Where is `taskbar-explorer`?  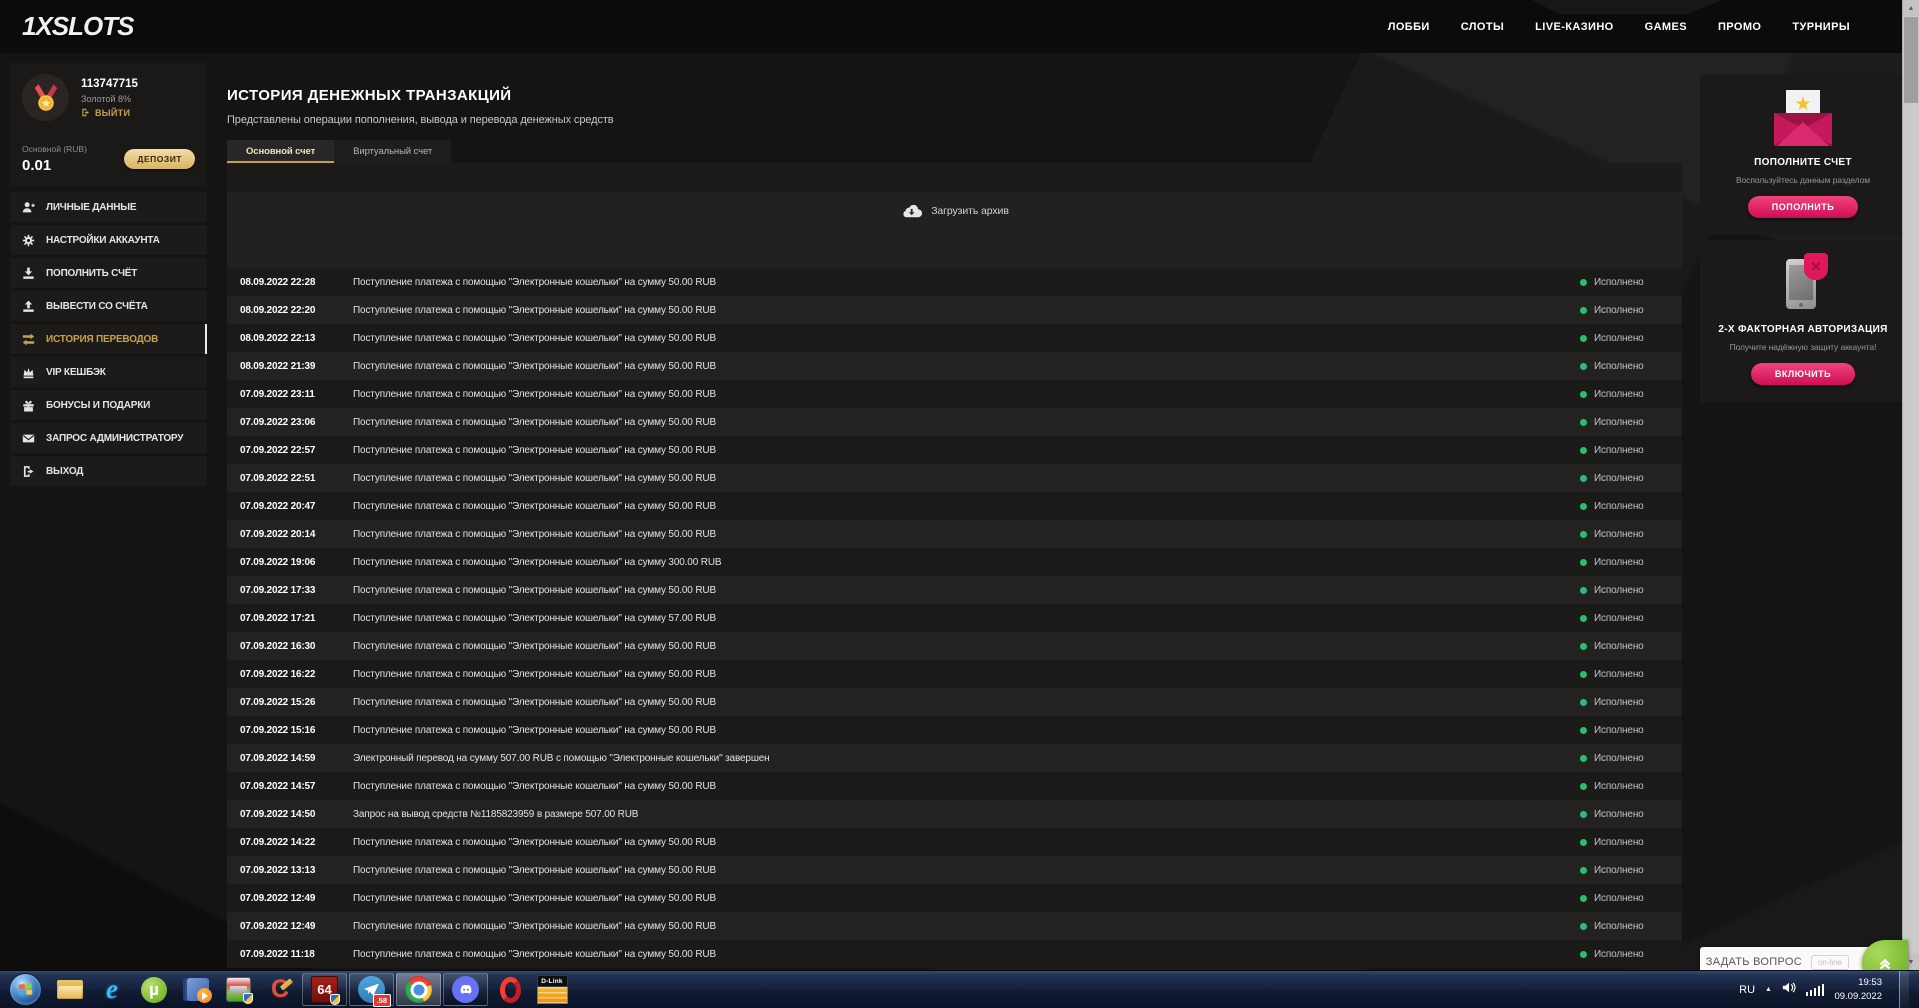
taskbar-explorer is located at coordinates (70, 989).